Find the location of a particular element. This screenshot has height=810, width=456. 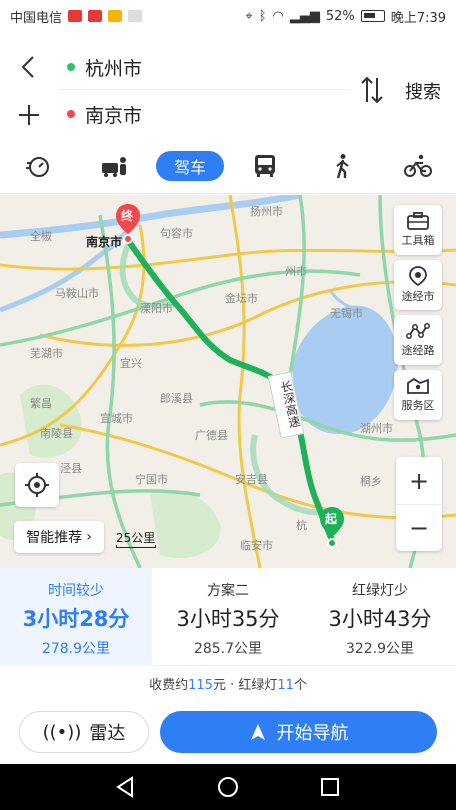

traffic-light-count: 11 is located at coordinates (285, 685).